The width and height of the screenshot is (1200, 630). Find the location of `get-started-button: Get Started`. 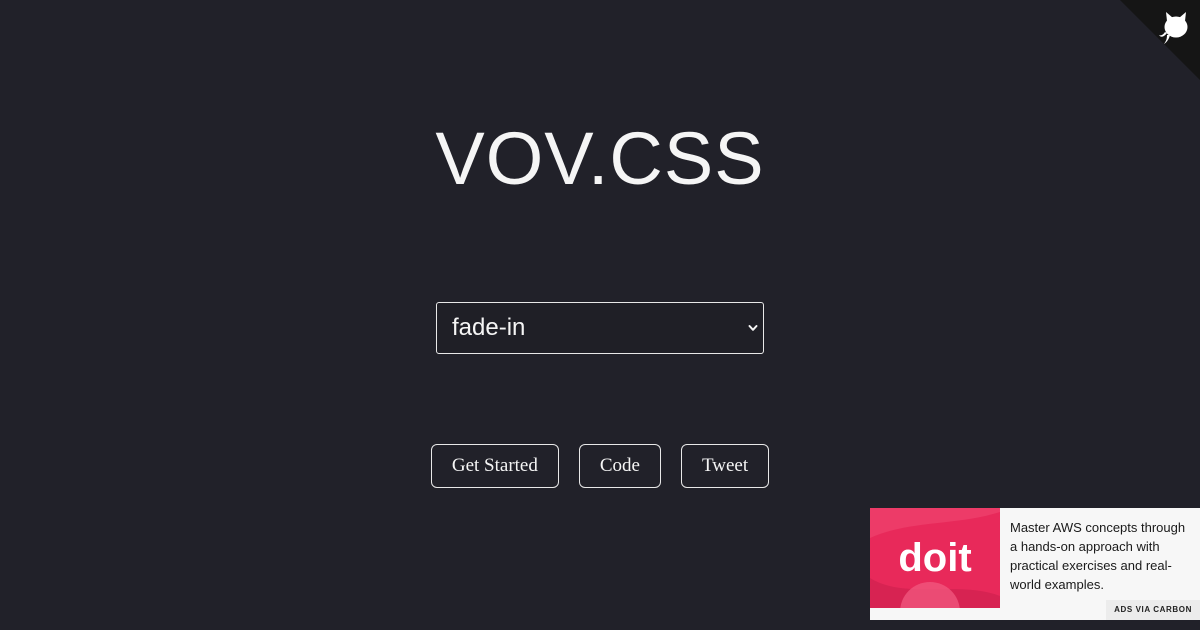

get-started-button: Get Started is located at coordinates (494, 466).